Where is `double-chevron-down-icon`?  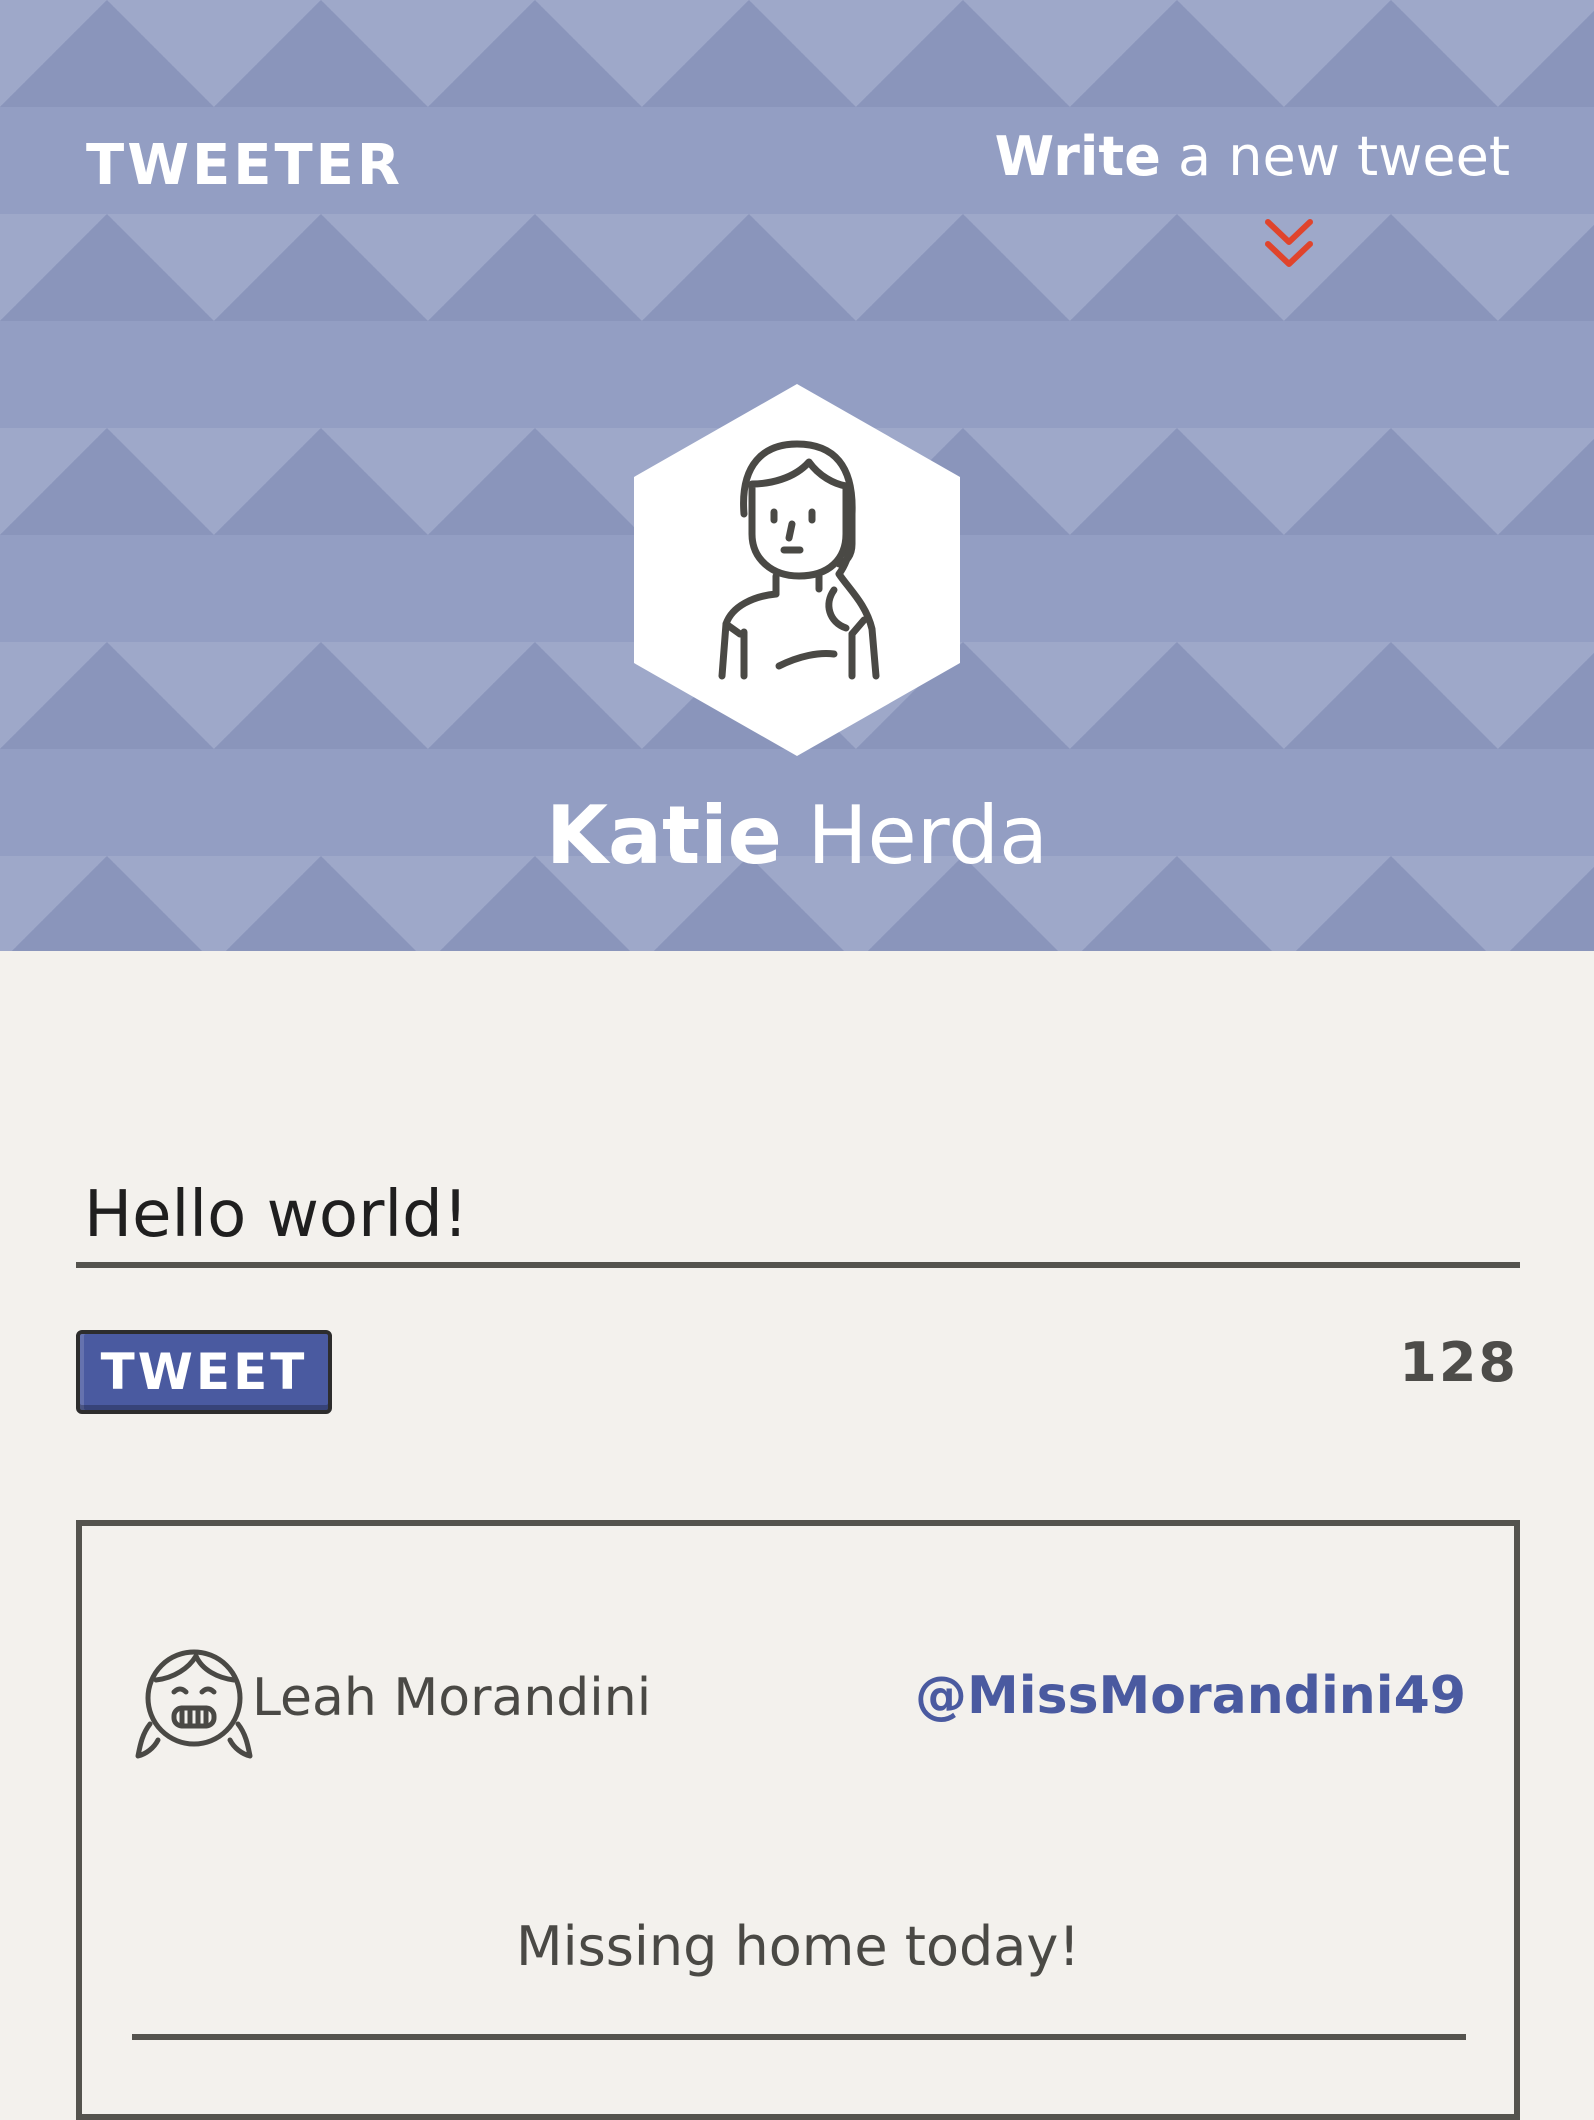 double-chevron-down-icon is located at coordinates (1289, 244).